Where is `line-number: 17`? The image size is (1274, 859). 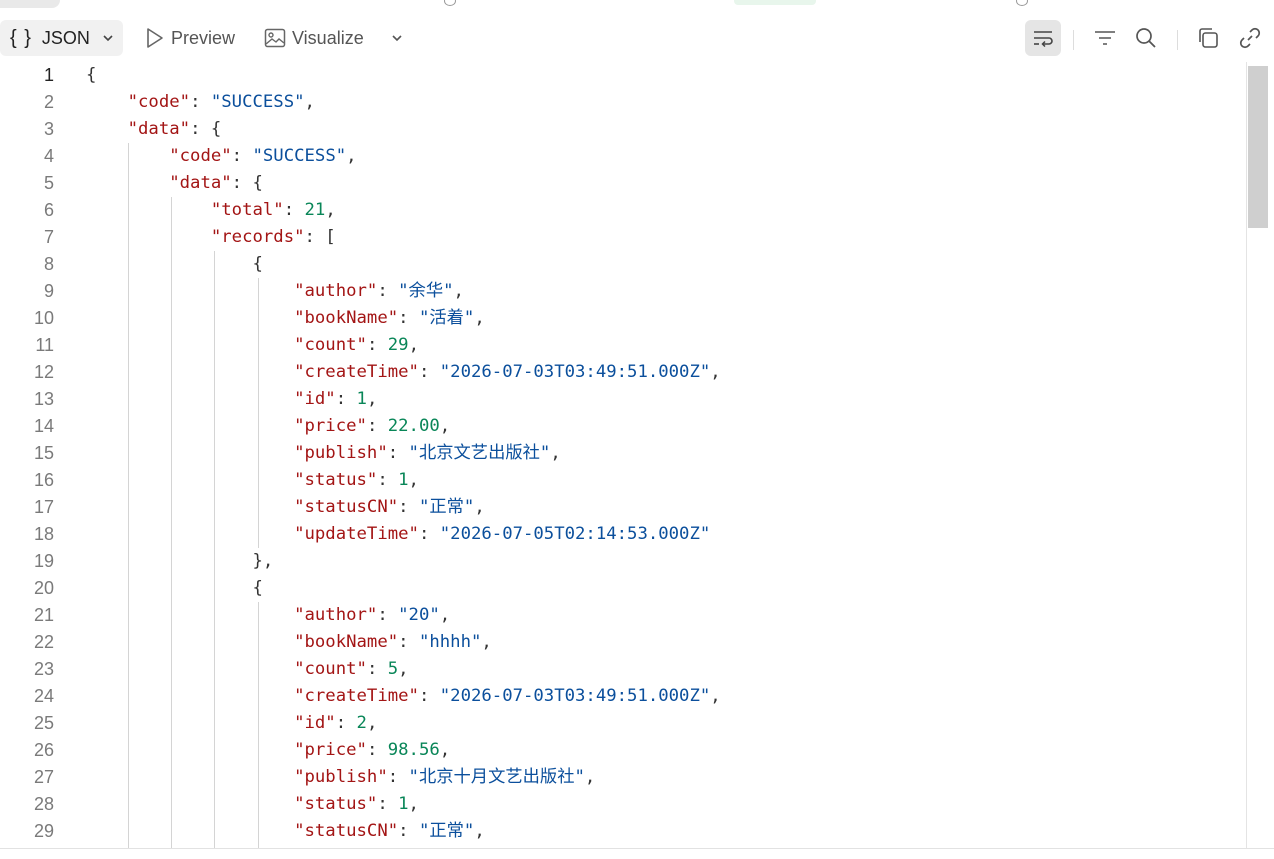
line-number: 17 is located at coordinates (43, 507).